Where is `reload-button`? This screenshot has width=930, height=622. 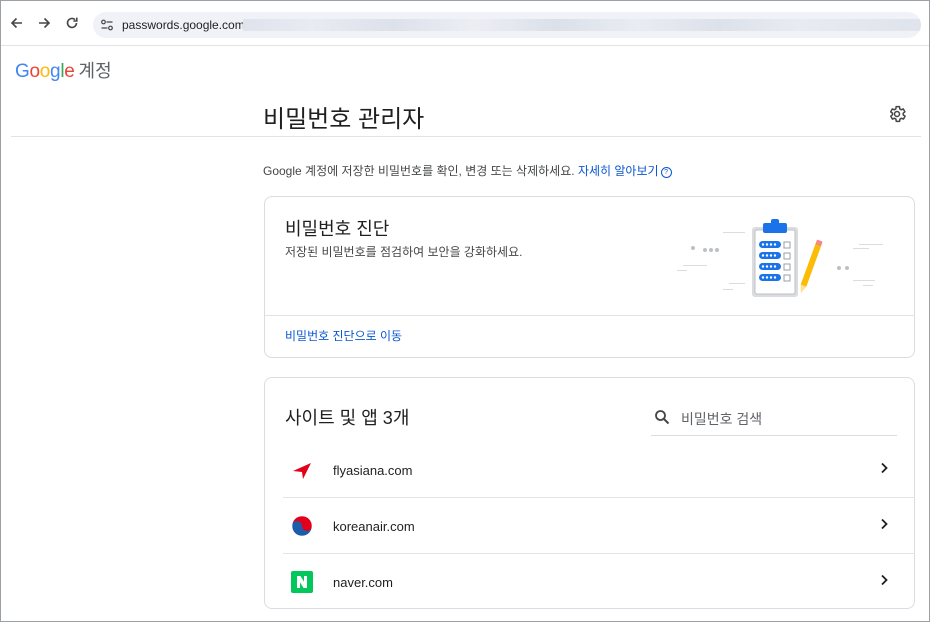
reload-button is located at coordinates (72, 23).